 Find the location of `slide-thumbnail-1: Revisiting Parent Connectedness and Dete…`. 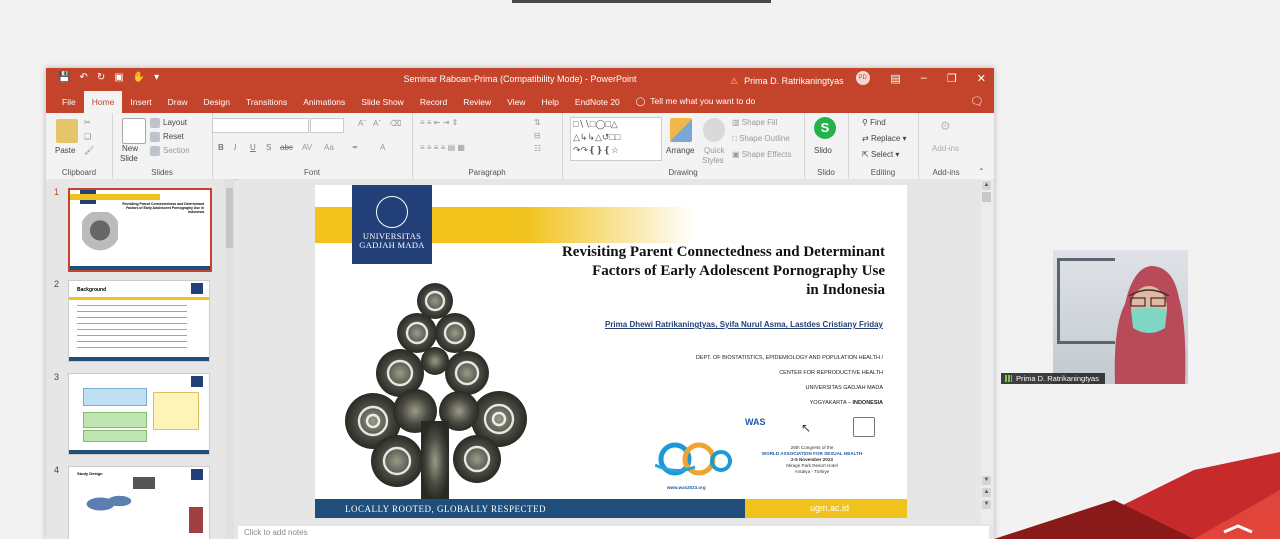

slide-thumbnail-1: Revisiting Parent Connectedness and Dete… is located at coordinates (140, 230).